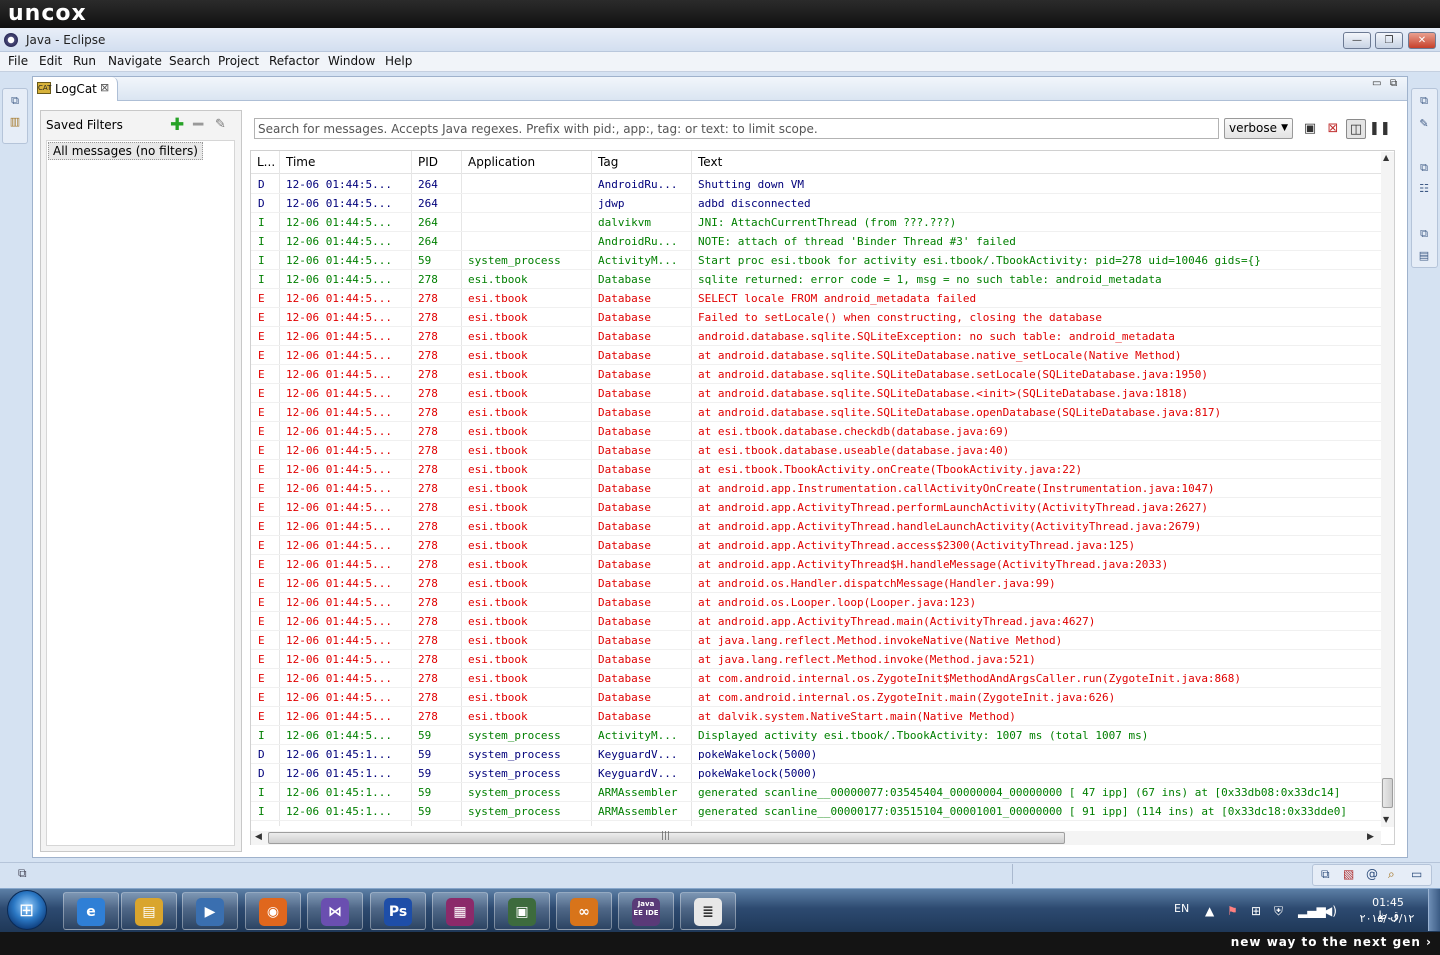 Image resolution: width=1440 pixels, height=955 pixels. Describe the element at coordinates (18, 61) in the screenshot. I see `menu-file: File` at that location.